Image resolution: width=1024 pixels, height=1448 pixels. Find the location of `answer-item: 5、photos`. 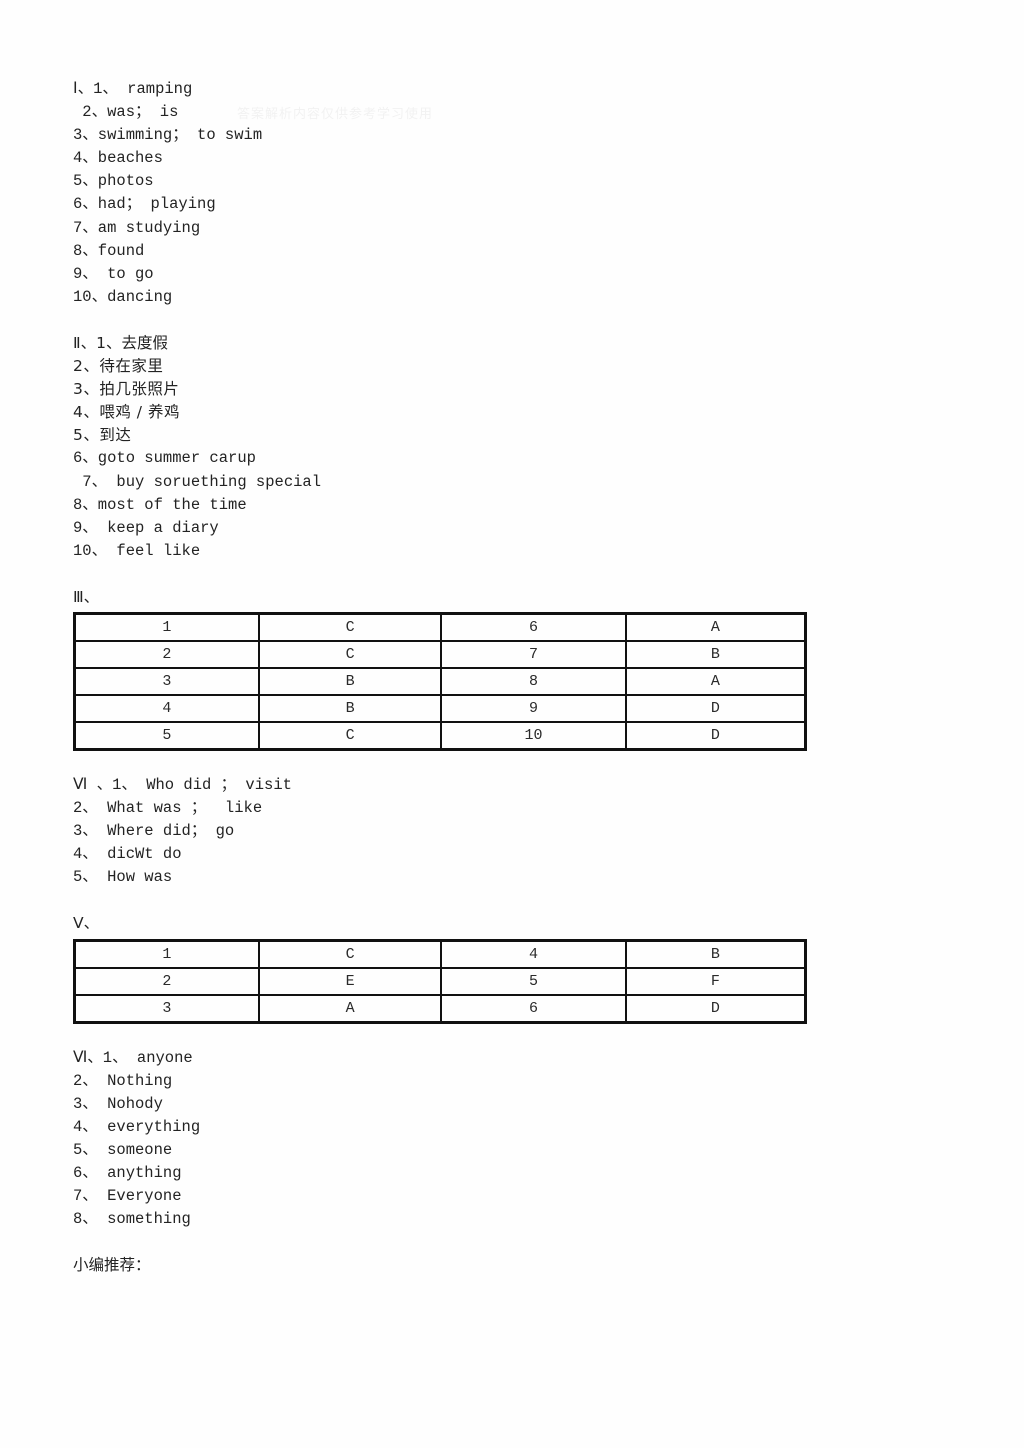

answer-item: 5、photos is located at coordinates (113, 181).